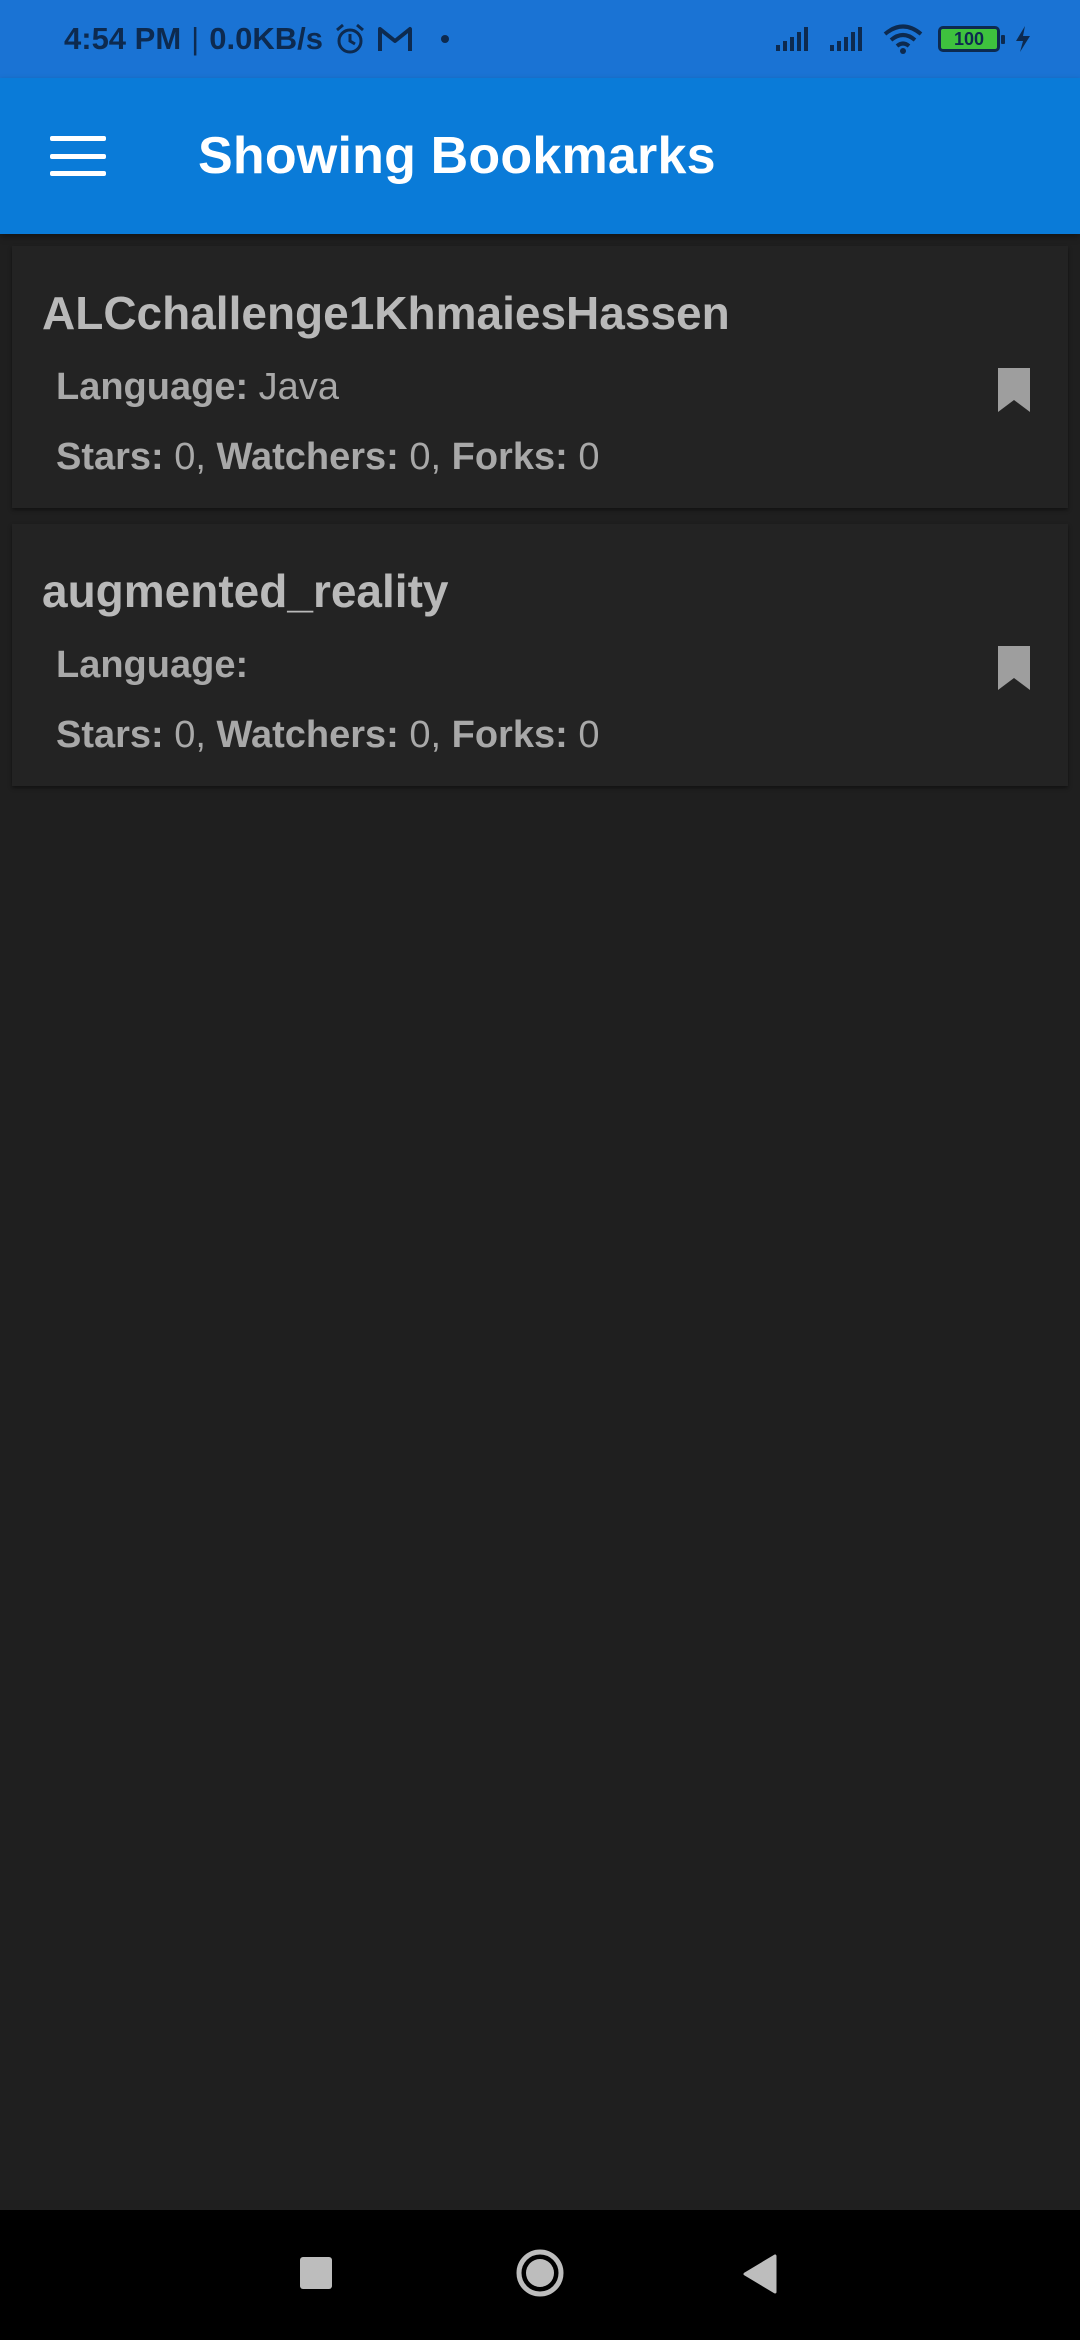 The height and width of the screenshot is (2340, 1080). I want to click on page-title: Showing Bookmarks, so click(457, 156).